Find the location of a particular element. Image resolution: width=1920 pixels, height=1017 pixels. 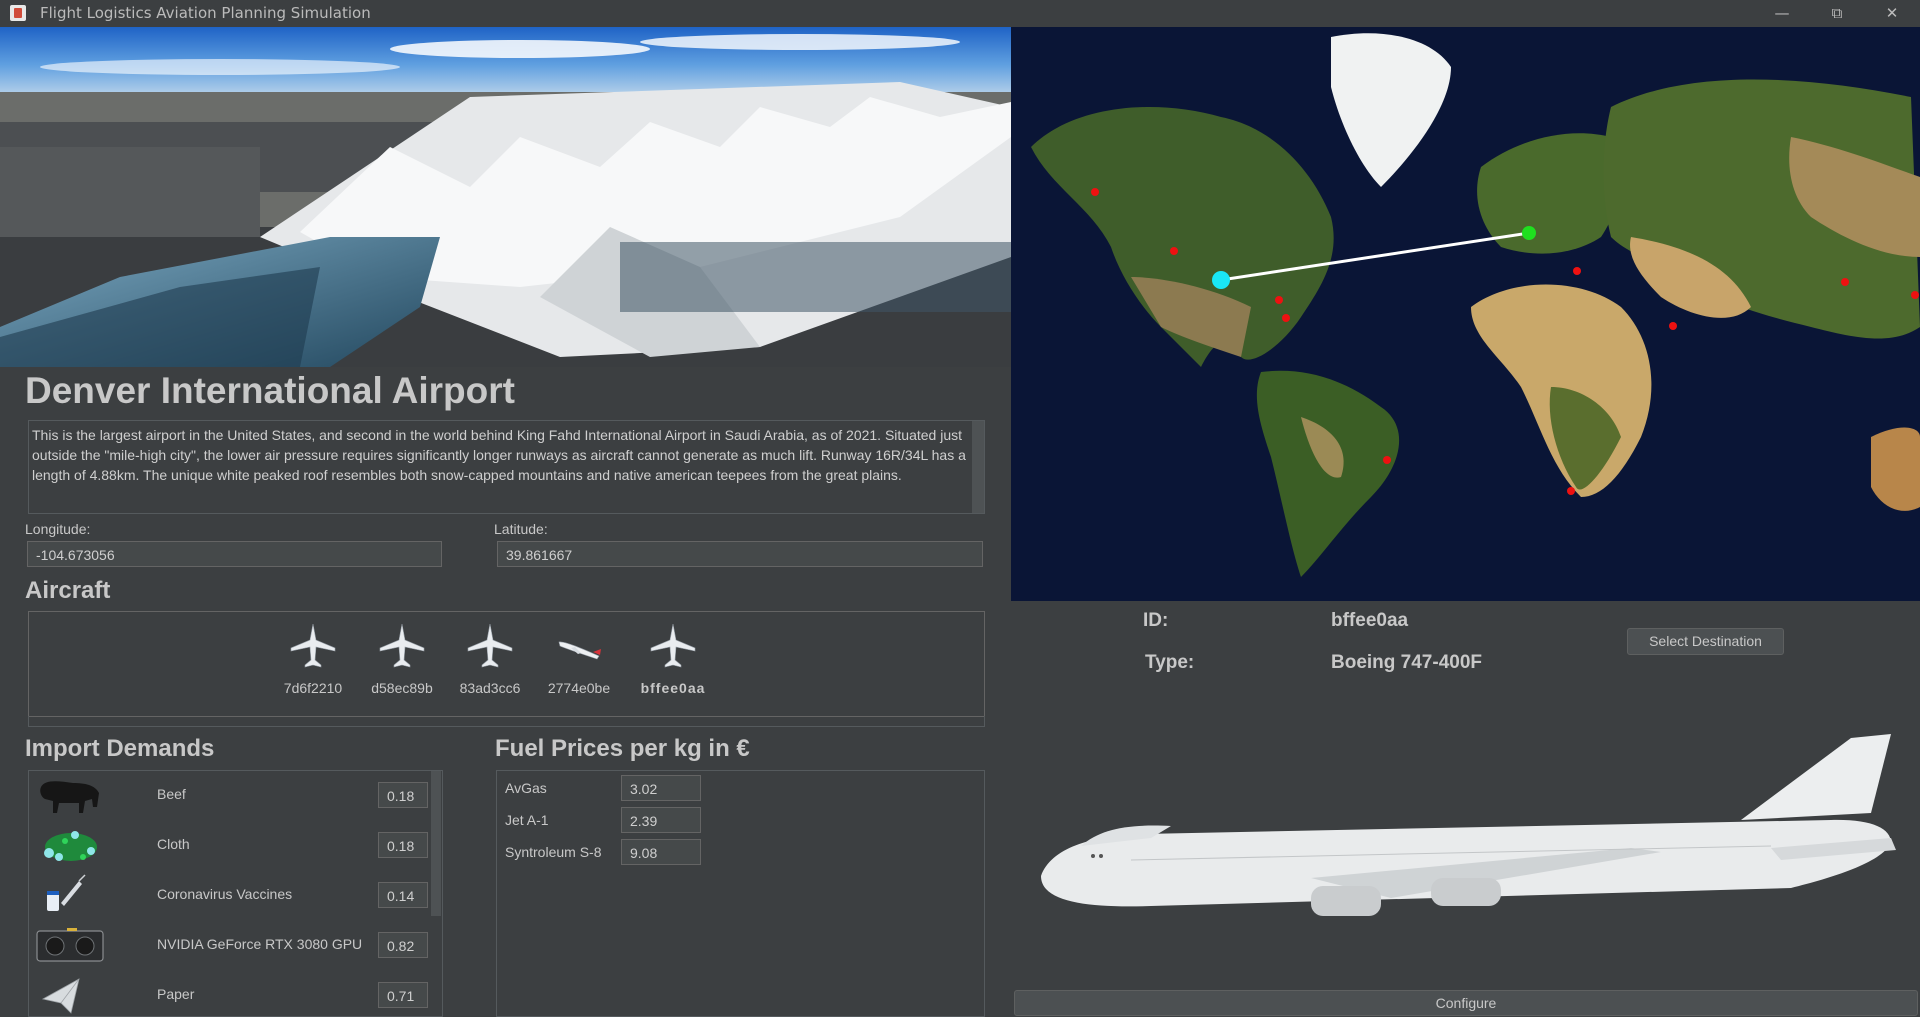

vaccine-icon is located at coordinates (66, 892).